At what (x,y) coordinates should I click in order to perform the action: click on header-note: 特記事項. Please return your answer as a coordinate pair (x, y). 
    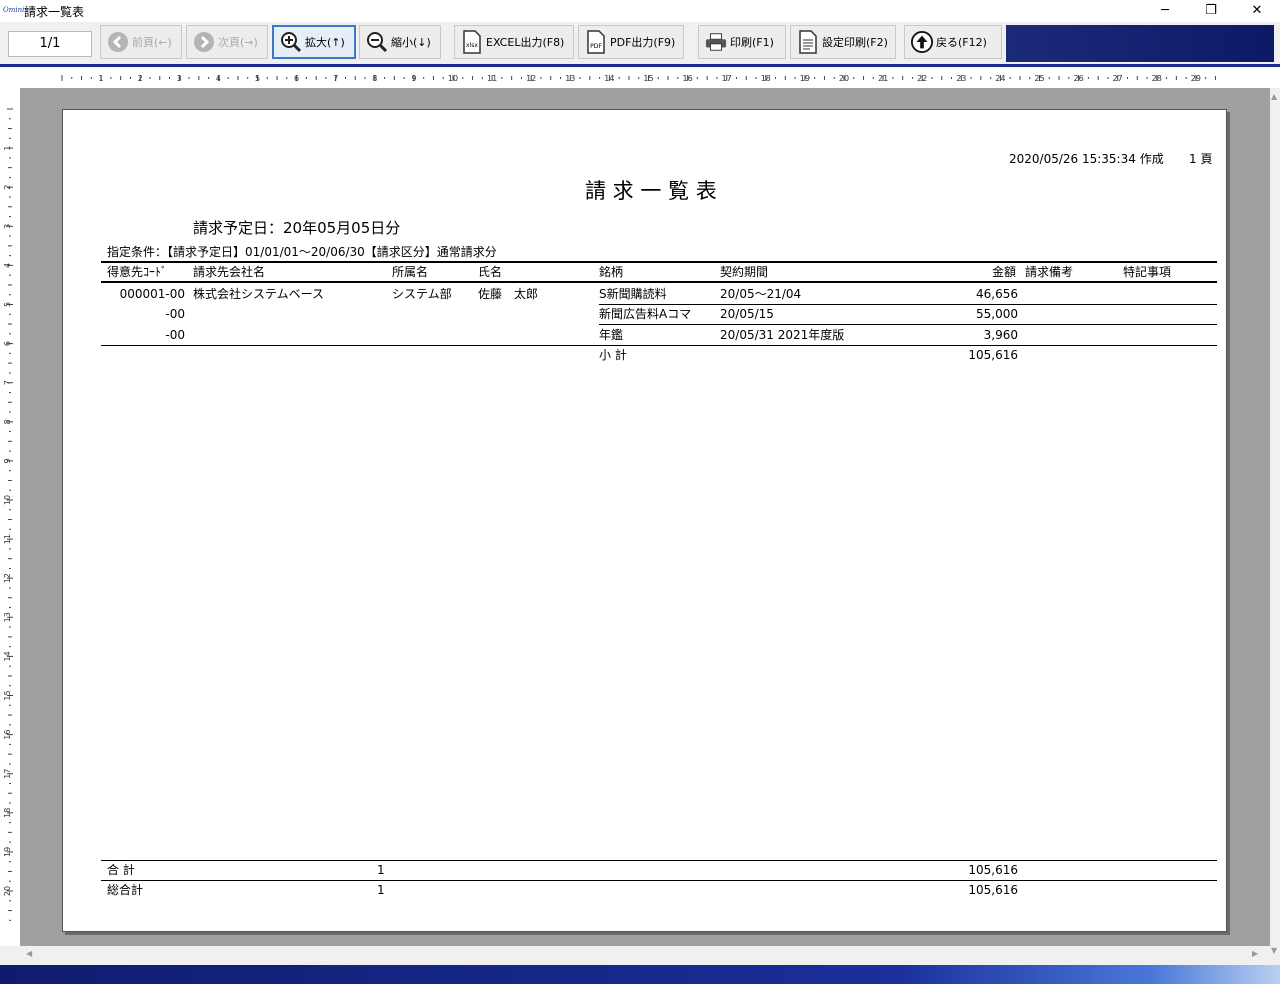
    Looking at the image, I should click on (1147, 272).